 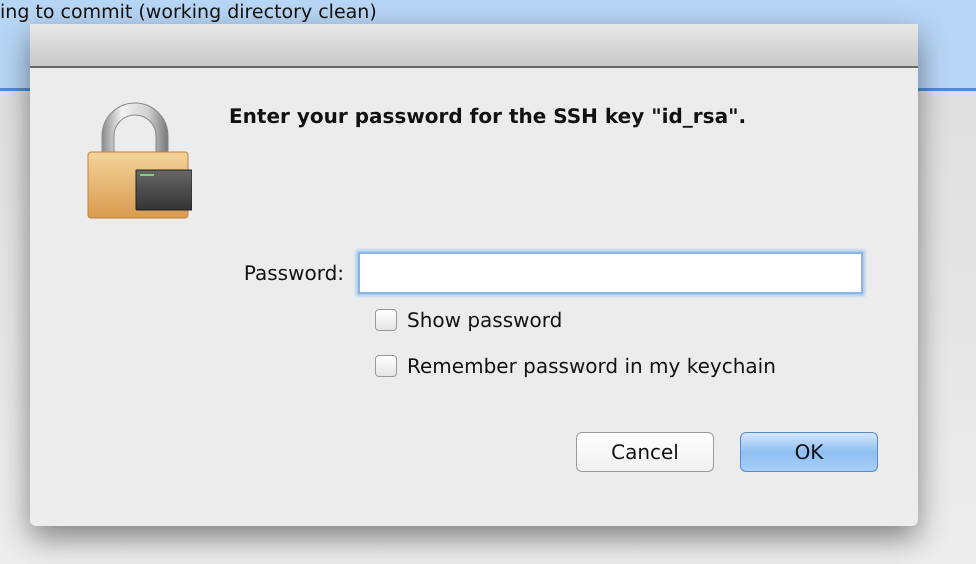 What do you see at coordinates (610, 273) in the screenshot?
I see `password-field` at bounding box center [610, 273].